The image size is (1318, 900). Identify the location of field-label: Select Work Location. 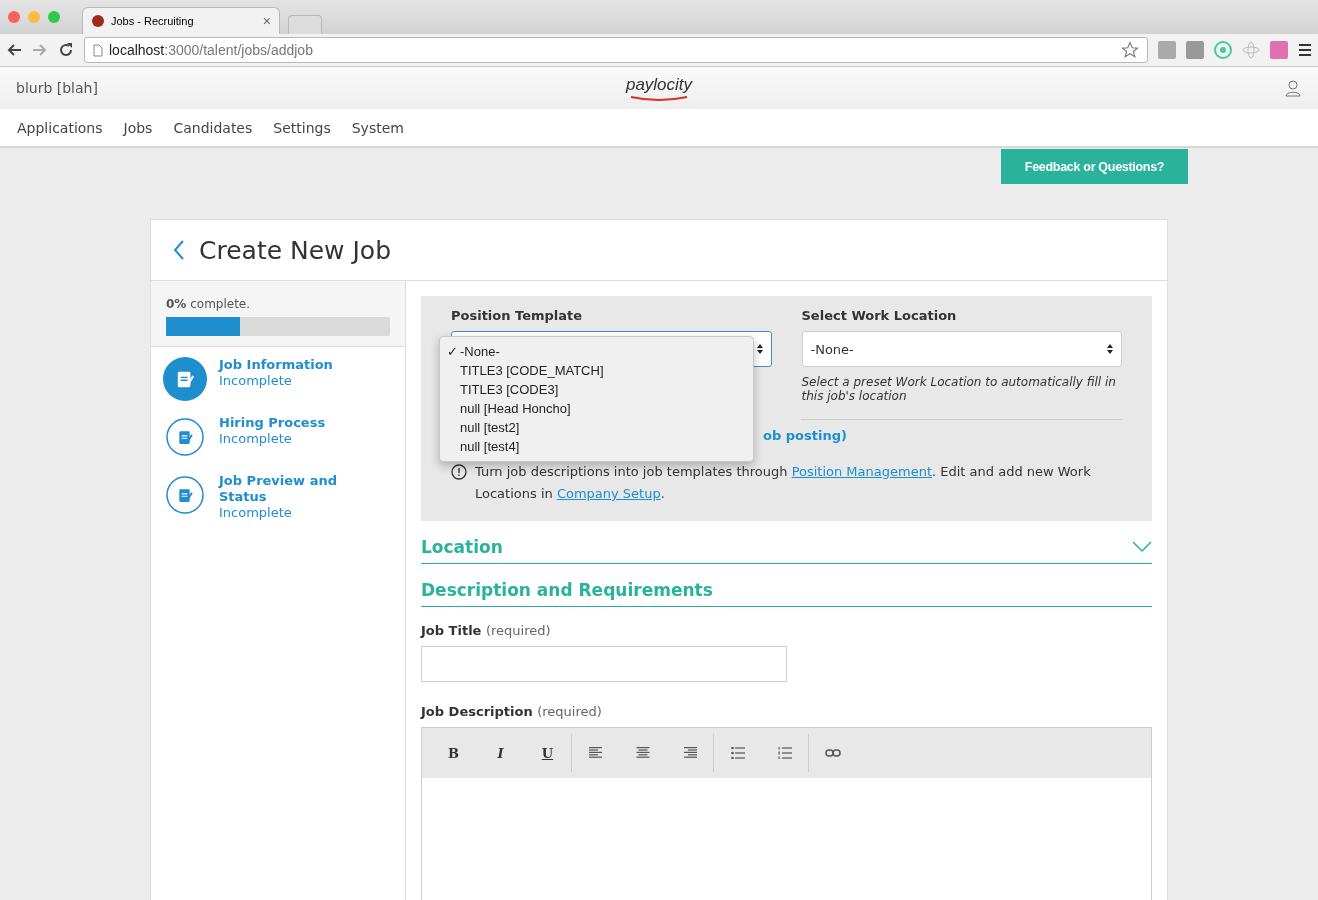
(879, 315).